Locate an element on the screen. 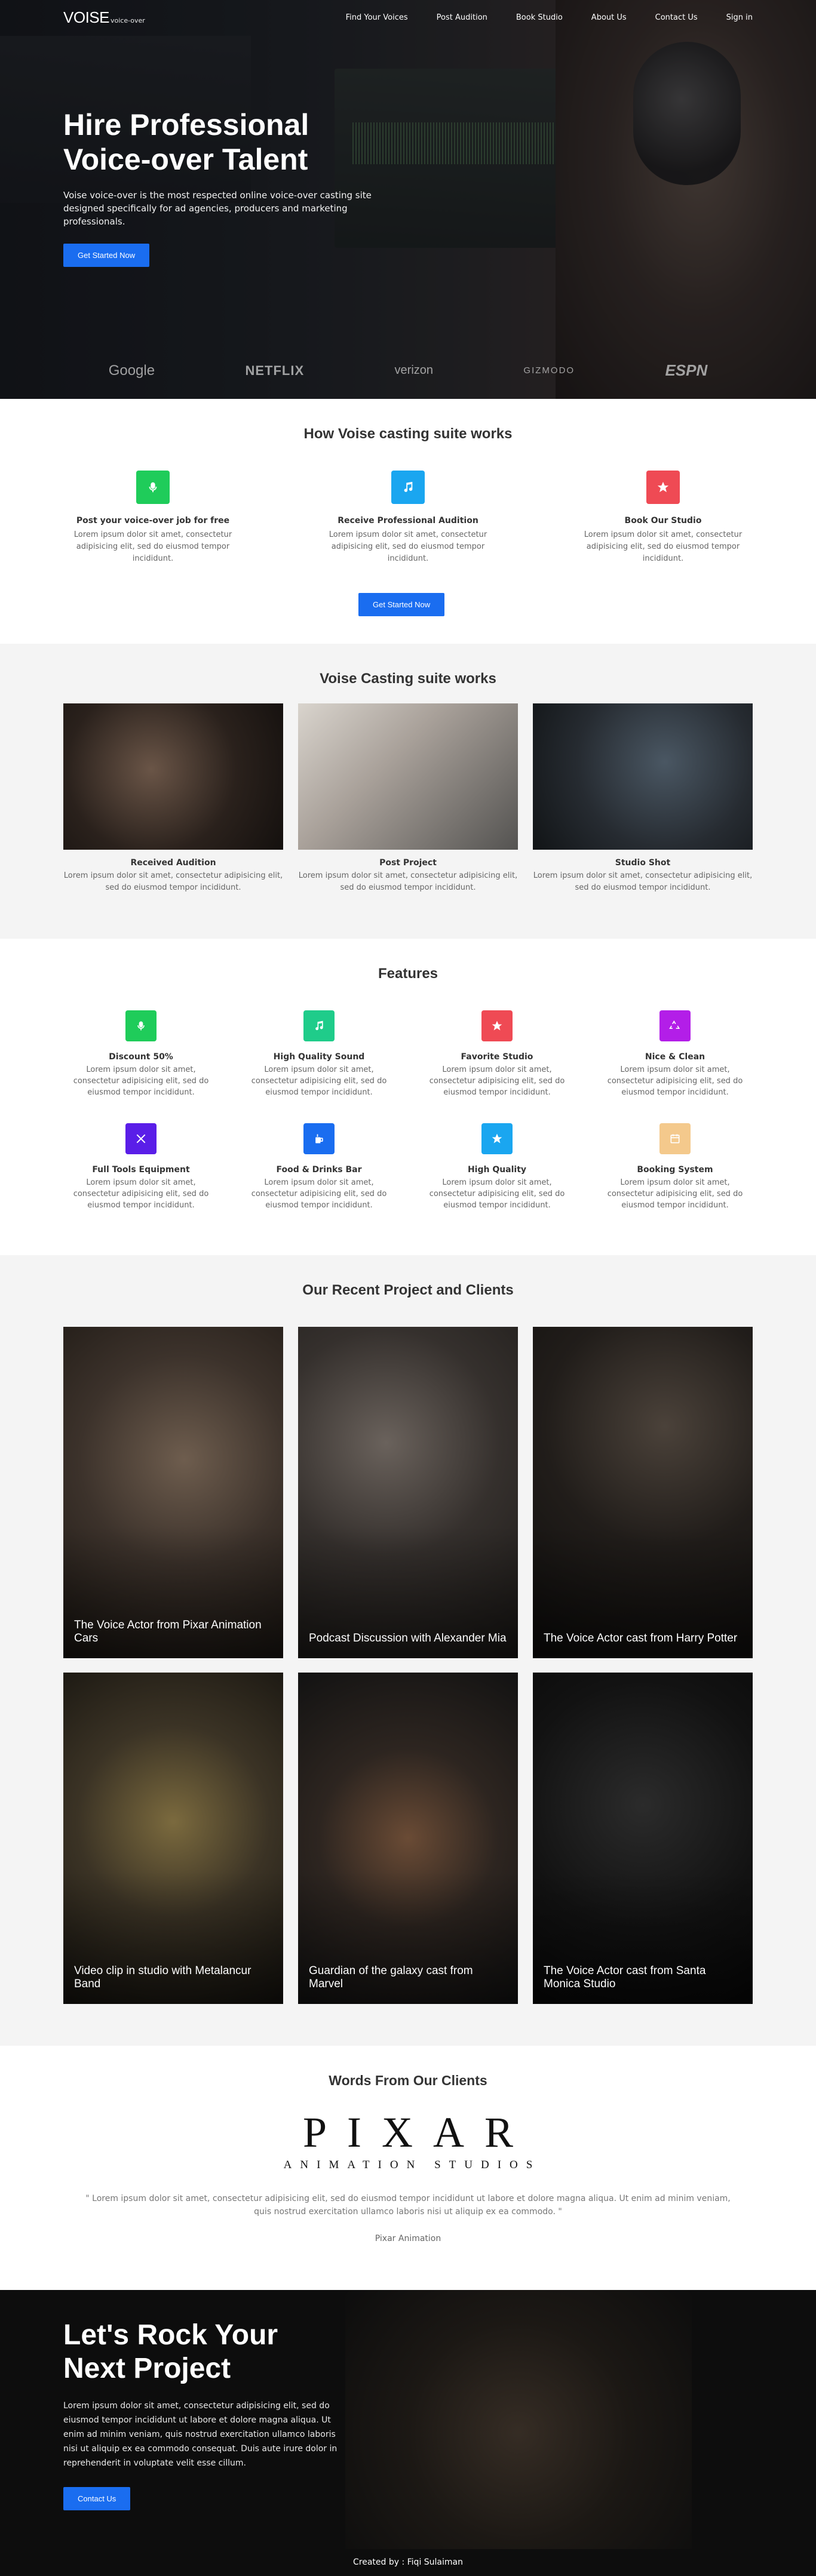 The image size is (816, 2576). get-started-button: Get Started Now is located at coordinates (106, 255).